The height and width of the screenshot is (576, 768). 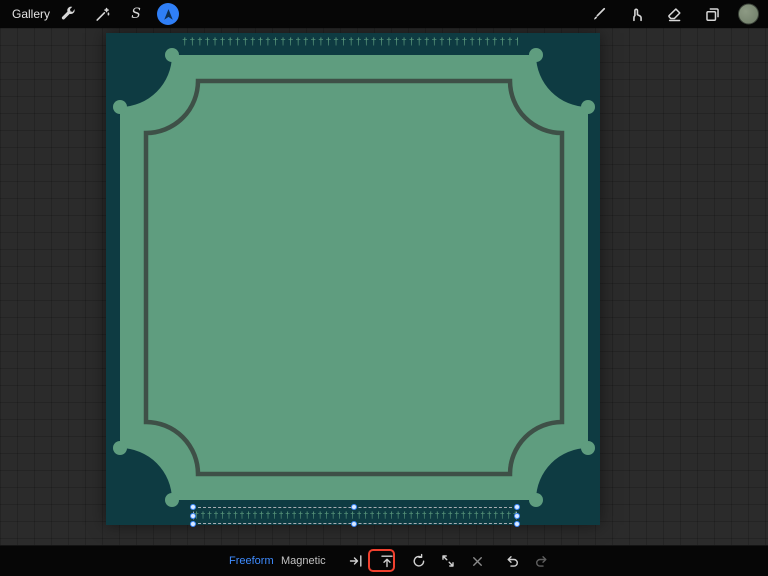 I want to click on flip-vertical-button, so click(x=387, y=561).